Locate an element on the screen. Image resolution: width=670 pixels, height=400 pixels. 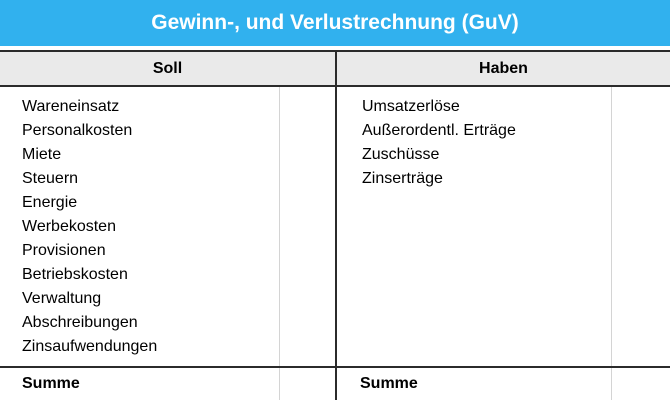
soll-sum-label: Summe is located at coordinates (51, 383).